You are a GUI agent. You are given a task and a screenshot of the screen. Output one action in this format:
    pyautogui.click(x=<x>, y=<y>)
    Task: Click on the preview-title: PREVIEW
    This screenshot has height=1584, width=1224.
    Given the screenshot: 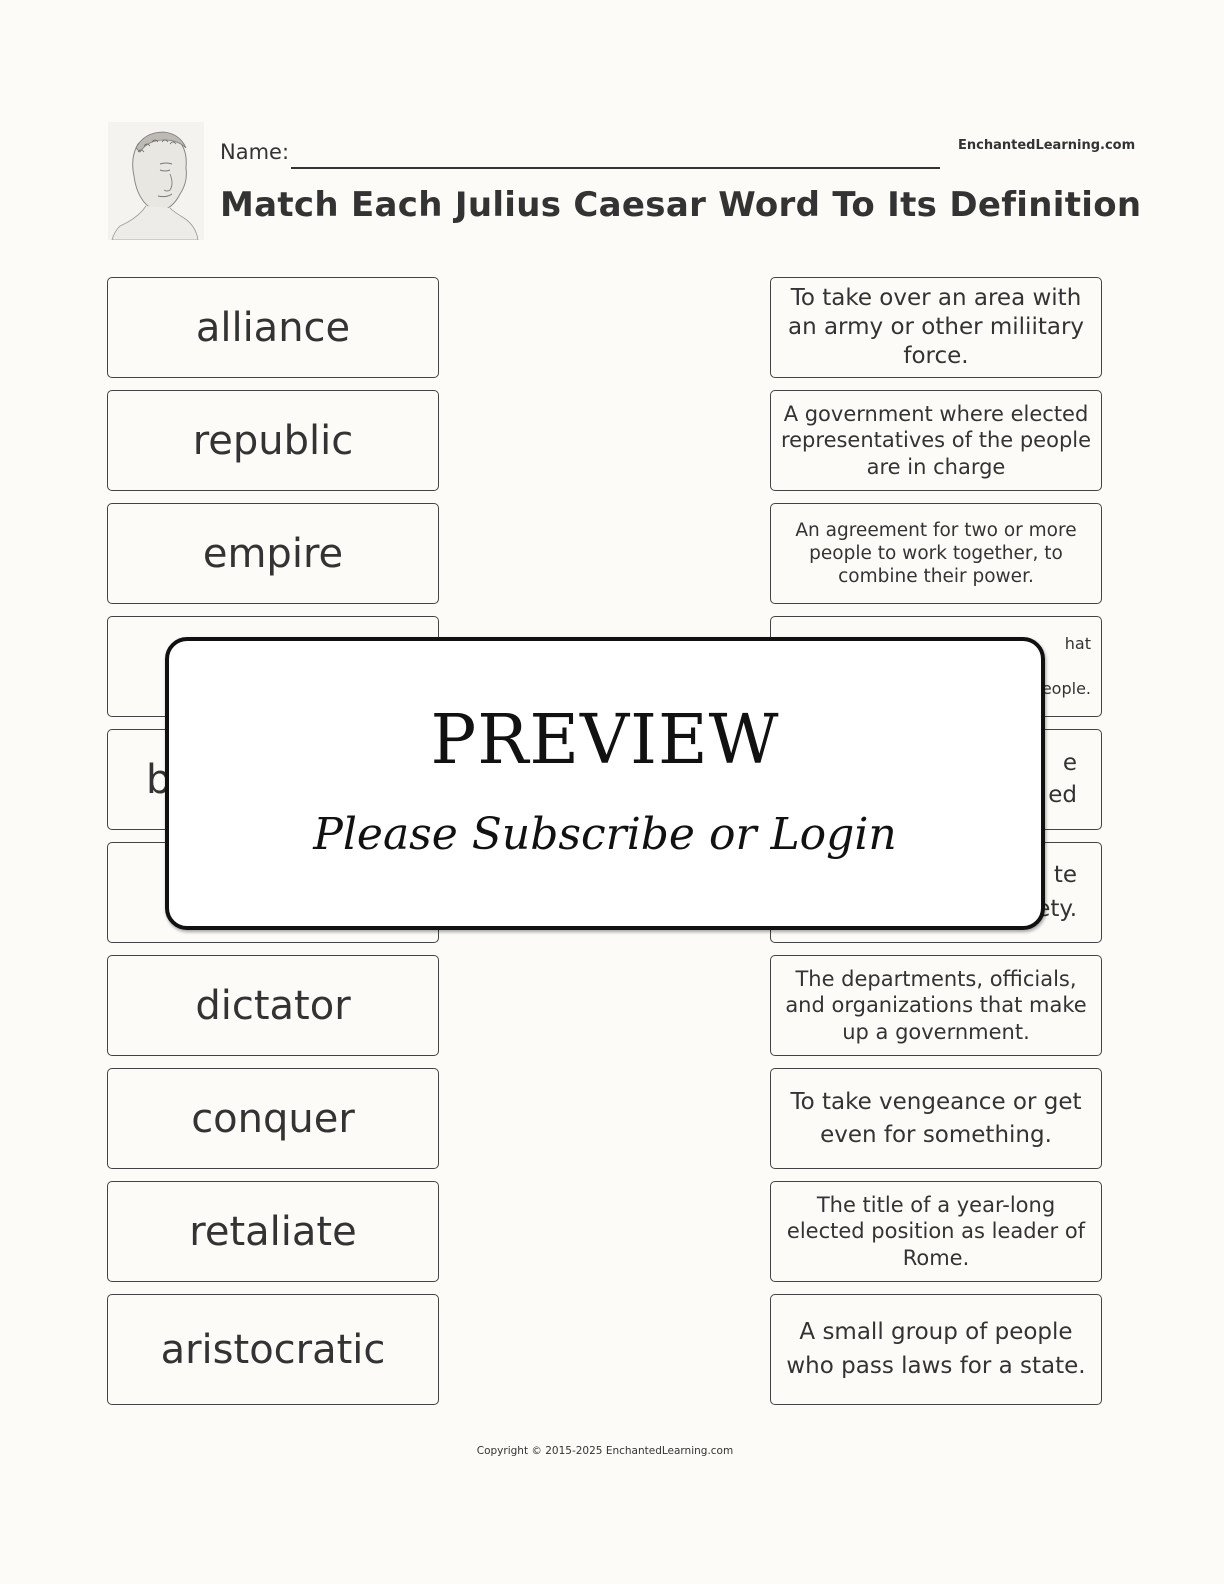 What is the action you would take?
    pyautogui.click(x=605, y=740)
    